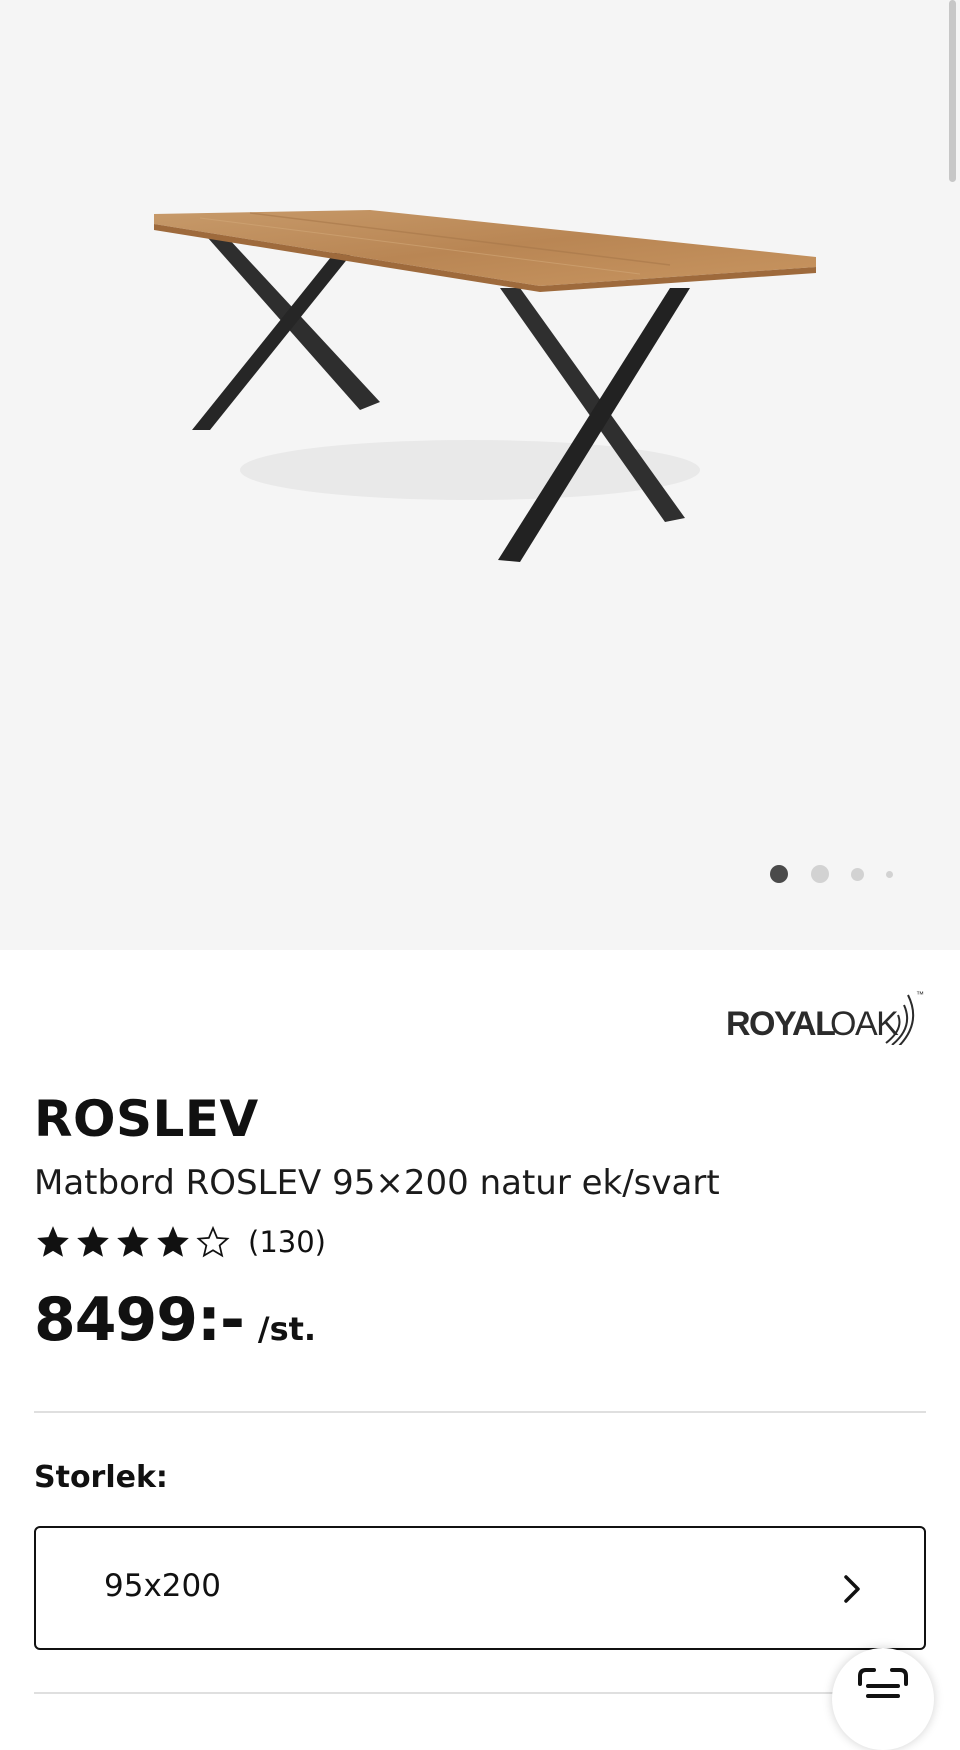 This screenshot has width=960, height=1750. I want to click on scrollbar, so click(952, 91).